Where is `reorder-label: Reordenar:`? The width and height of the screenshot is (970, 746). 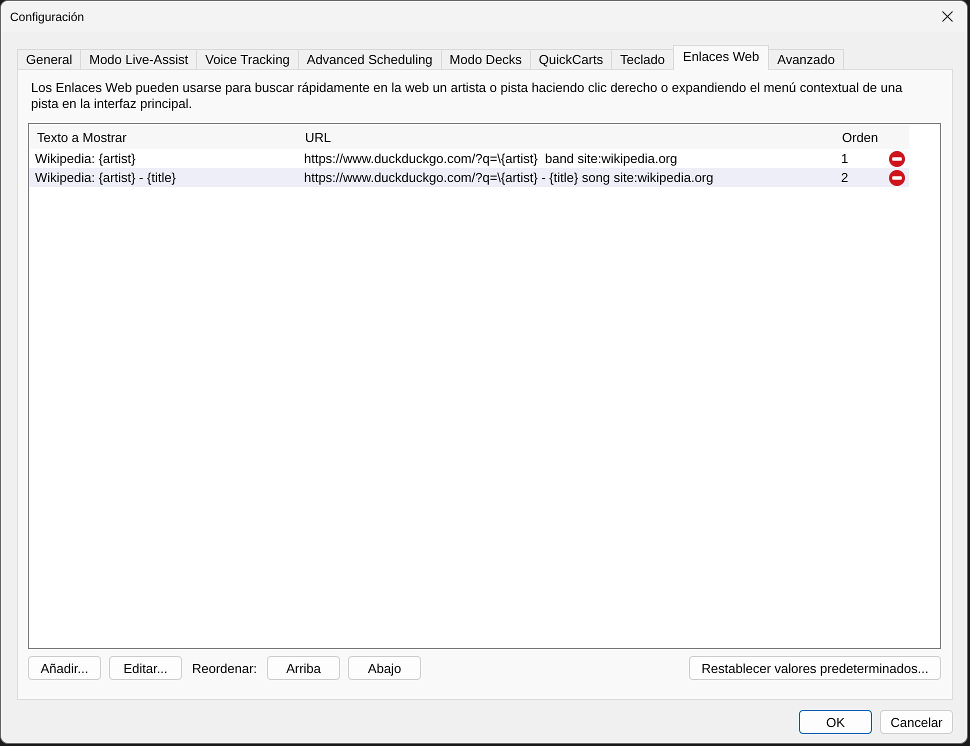
reorder-label: Reordenar: is located at coordinates (225, 668).